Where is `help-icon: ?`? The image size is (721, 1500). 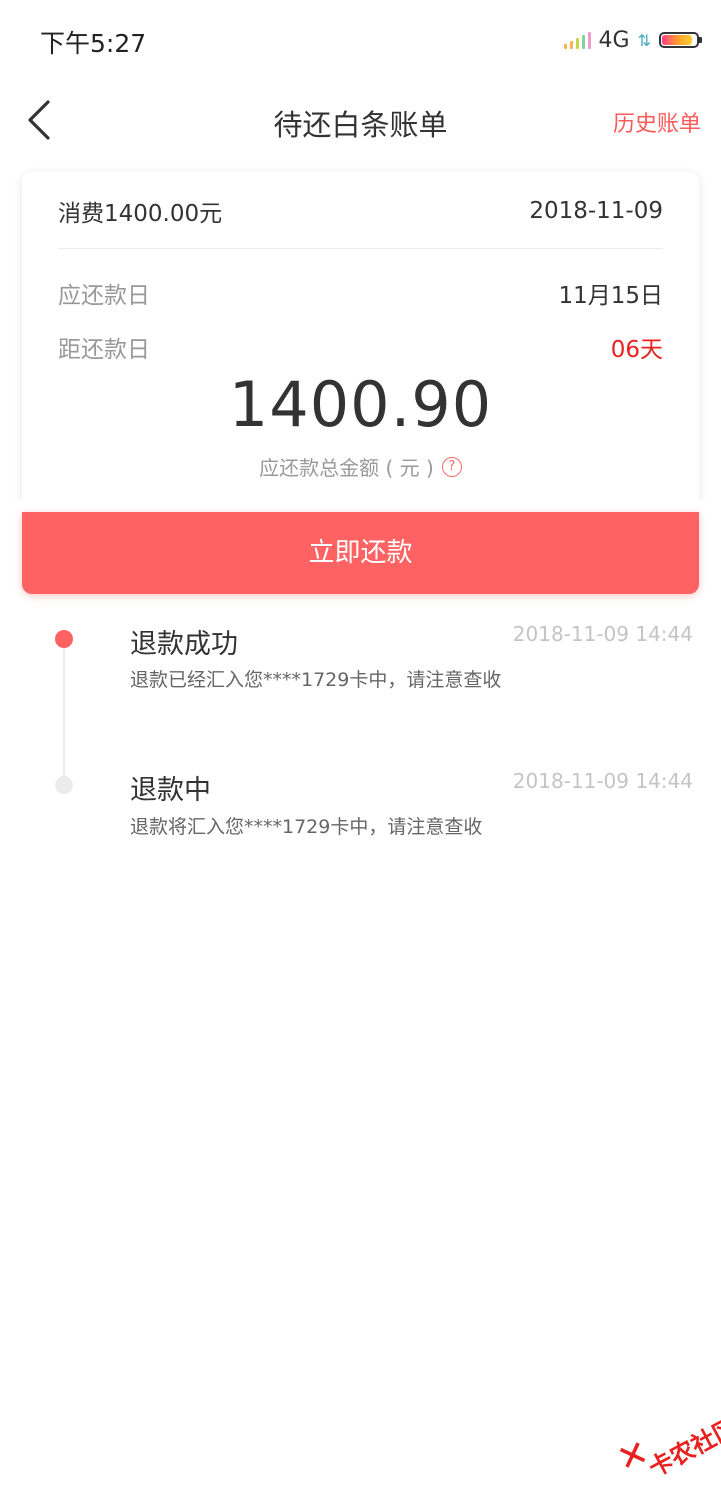
help-icon: ? is located at coordinates (451, 466).